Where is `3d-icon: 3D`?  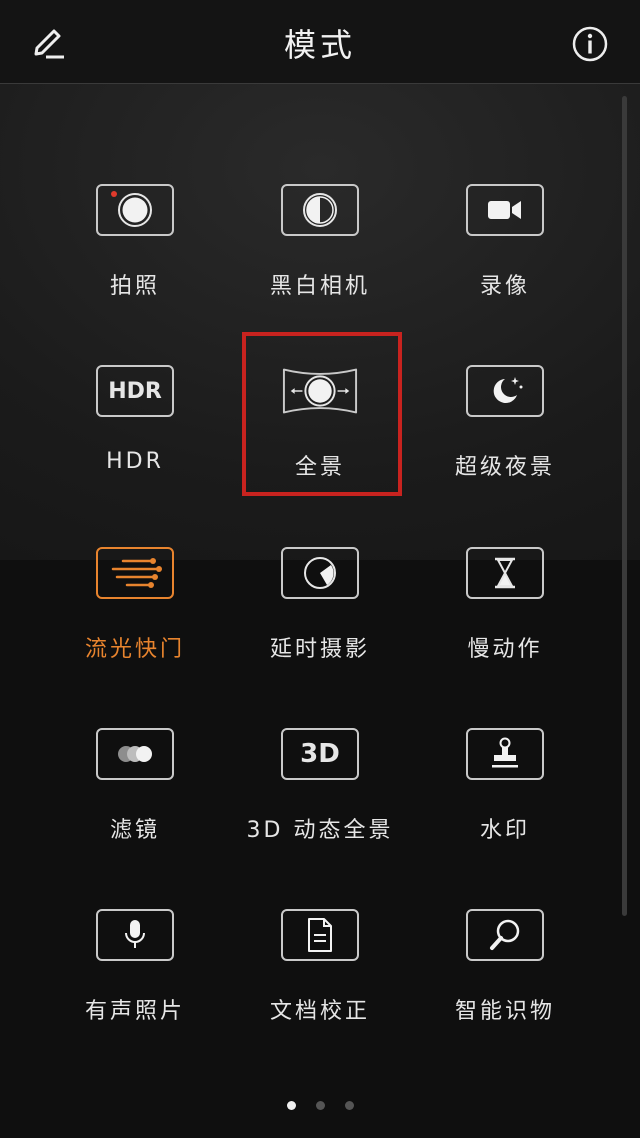 3d-icon: 3D is located at coordinates (320, 754).